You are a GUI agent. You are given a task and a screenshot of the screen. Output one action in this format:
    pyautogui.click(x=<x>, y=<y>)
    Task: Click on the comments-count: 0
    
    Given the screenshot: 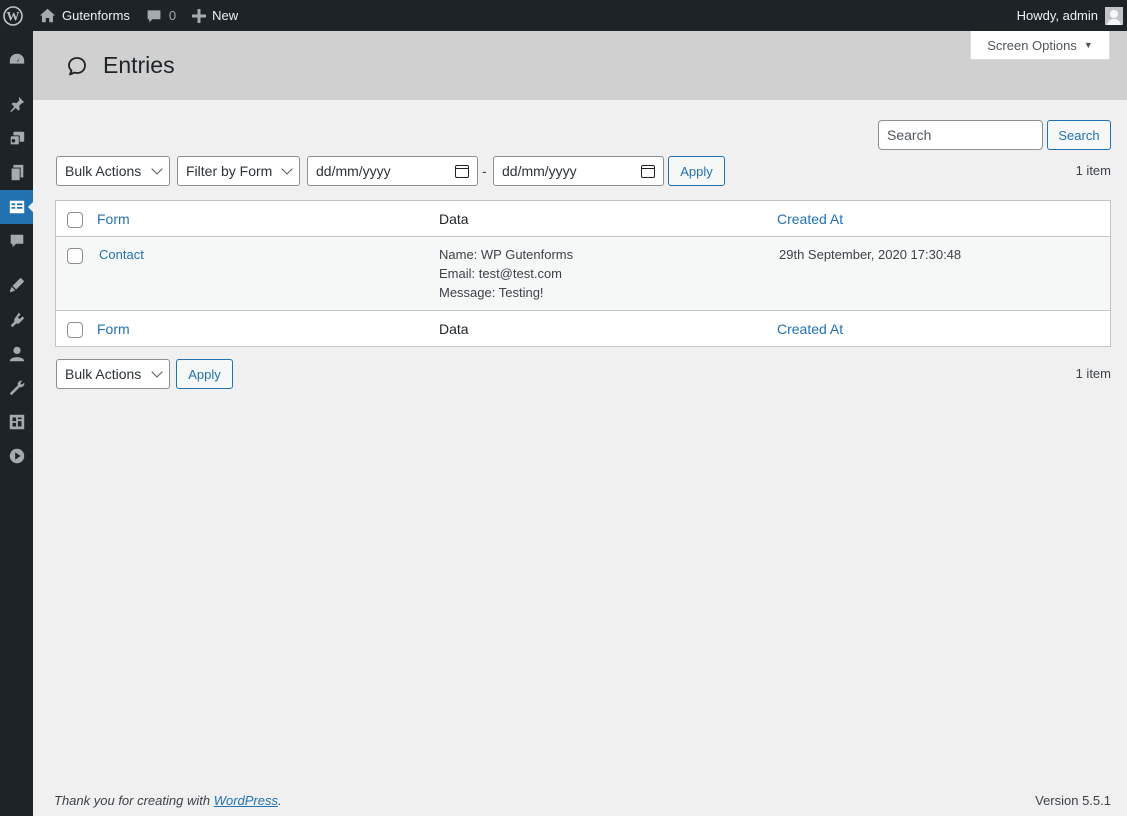 What is the action you would take?
    pyautogui.click(x=172, y=15)
    